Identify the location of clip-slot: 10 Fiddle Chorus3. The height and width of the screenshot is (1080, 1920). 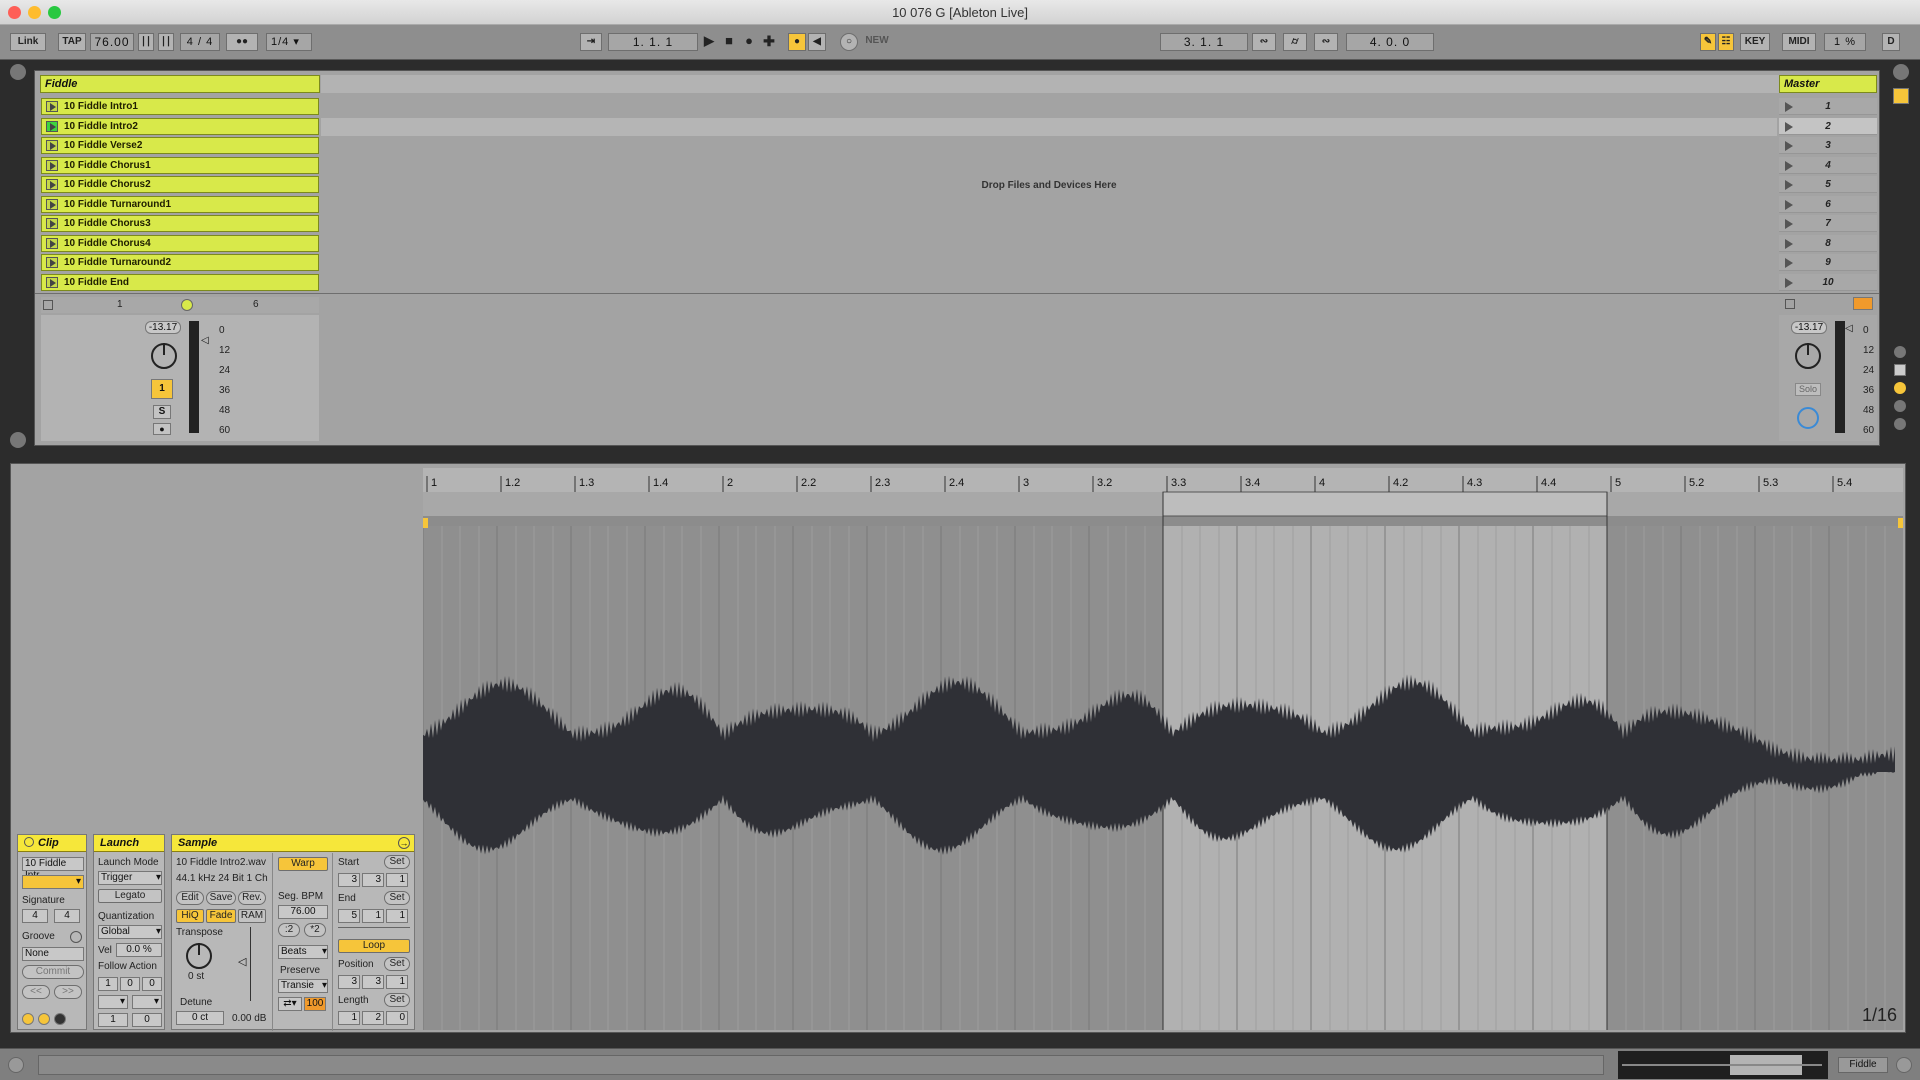
(180, 223).